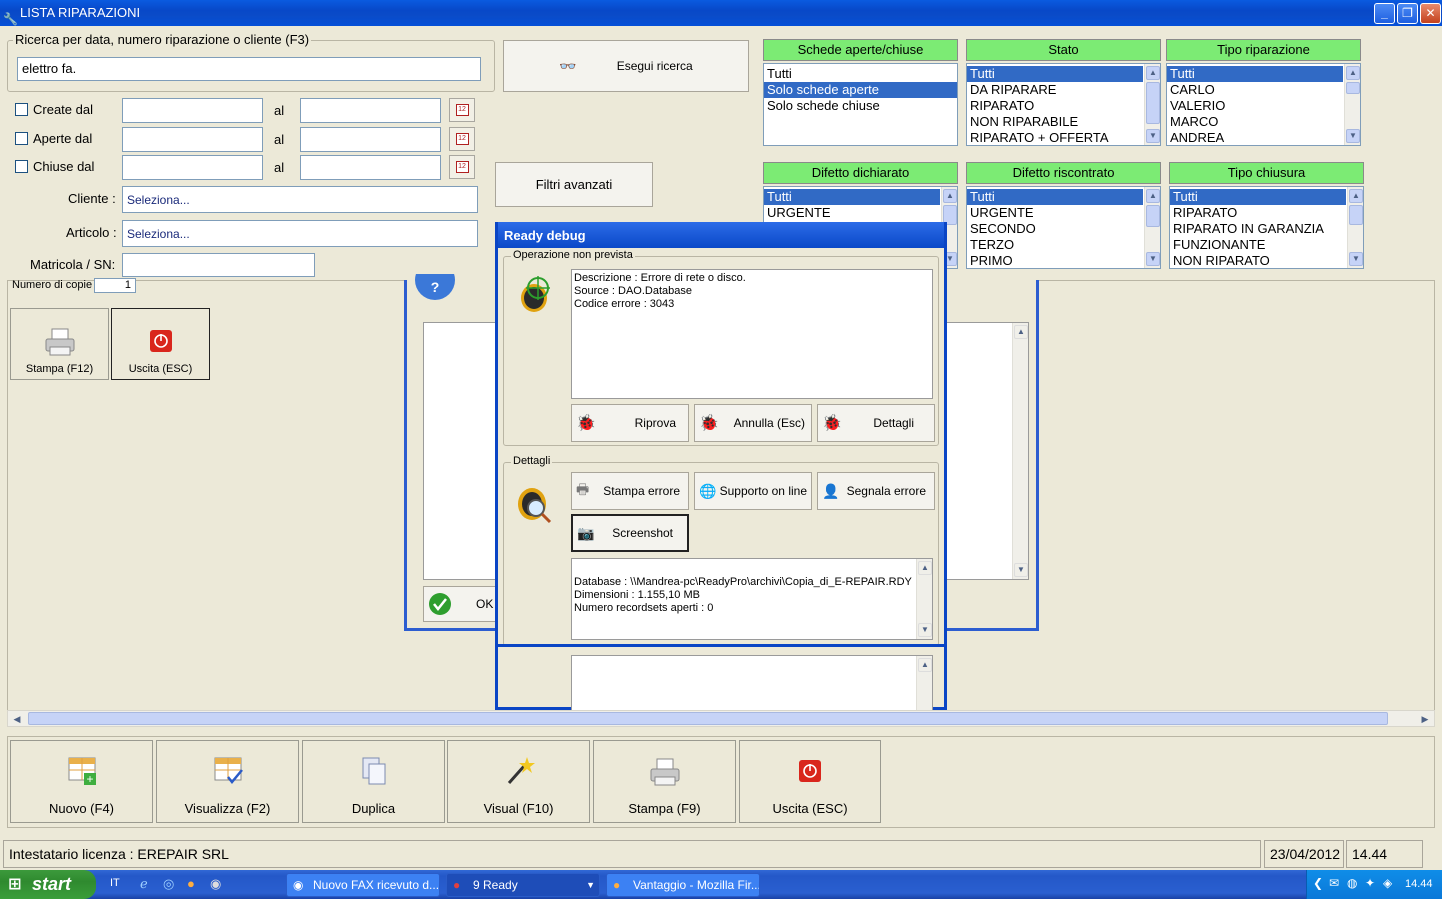 The height and width of the screenshot is (899, 1442). I want to click on stato-scrollbar: ▲ ▼, so click(1152, 104).